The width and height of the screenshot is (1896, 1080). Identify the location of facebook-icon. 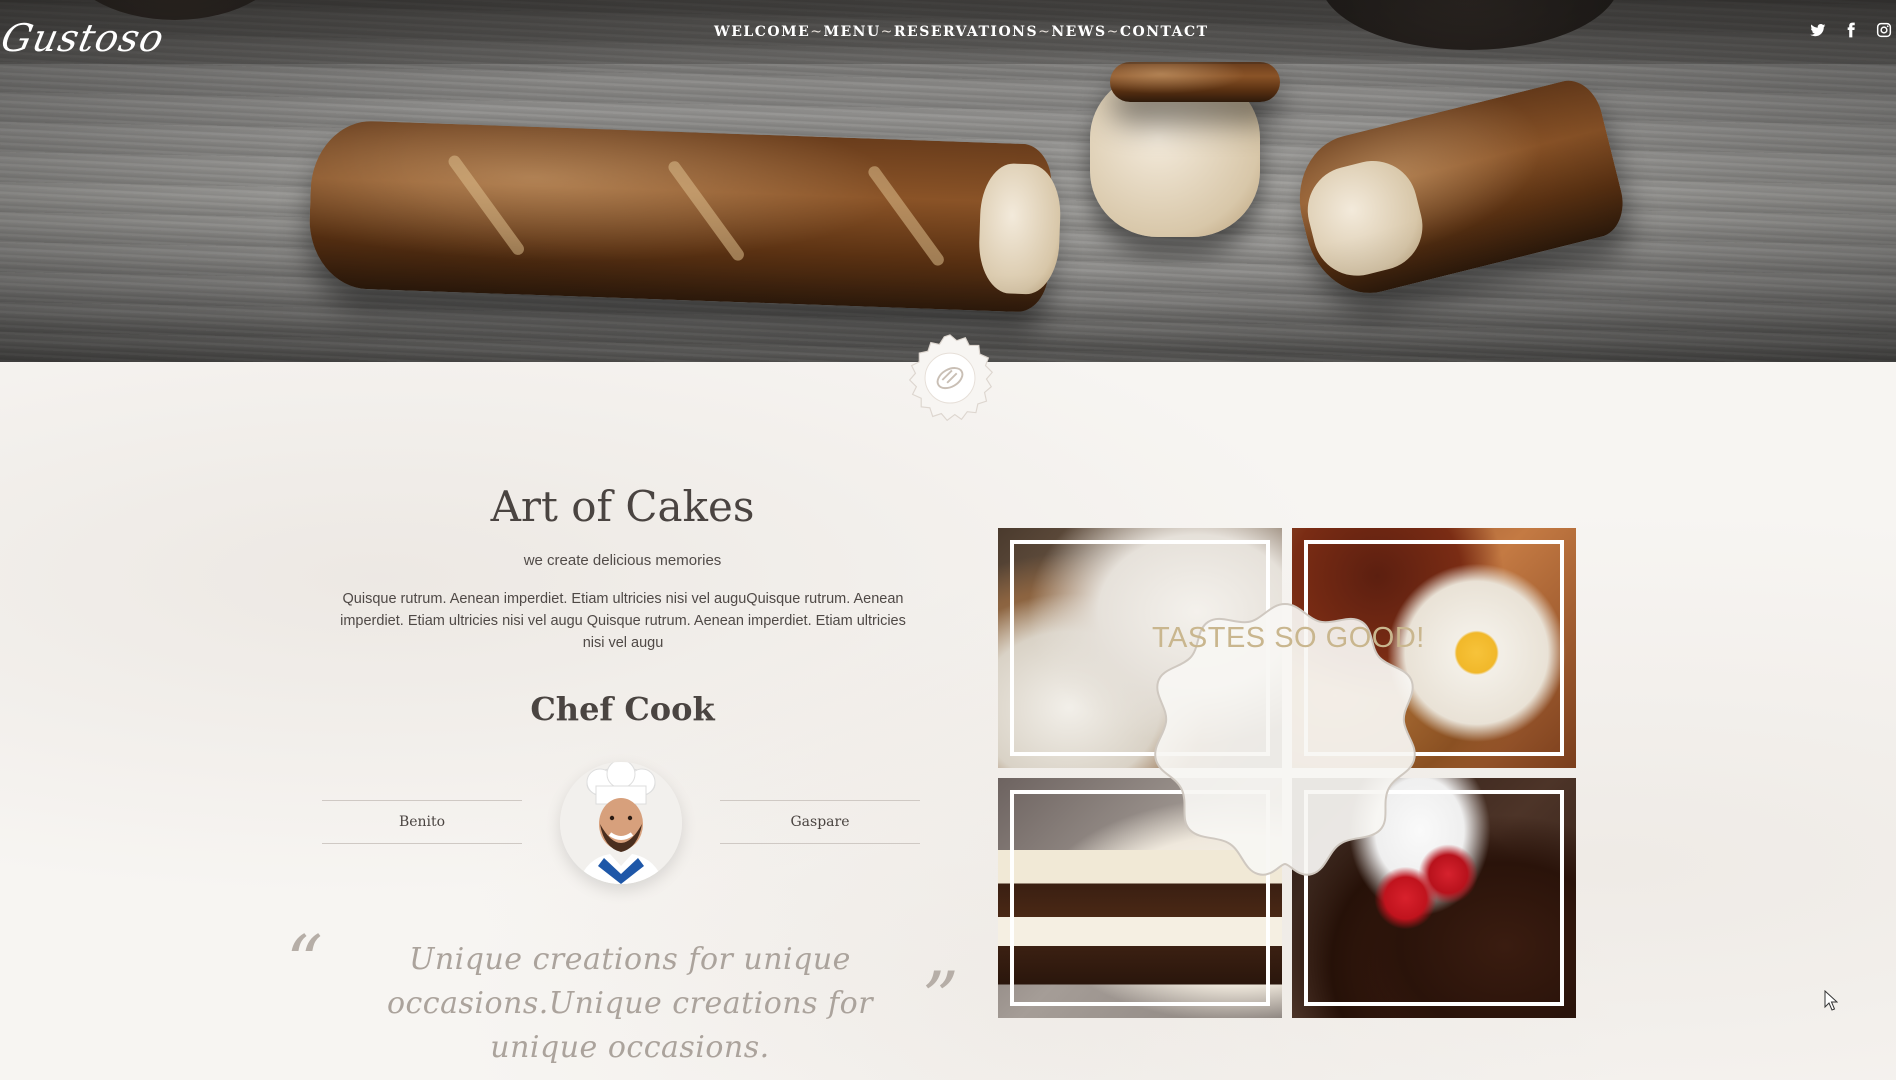
(1851, 30).